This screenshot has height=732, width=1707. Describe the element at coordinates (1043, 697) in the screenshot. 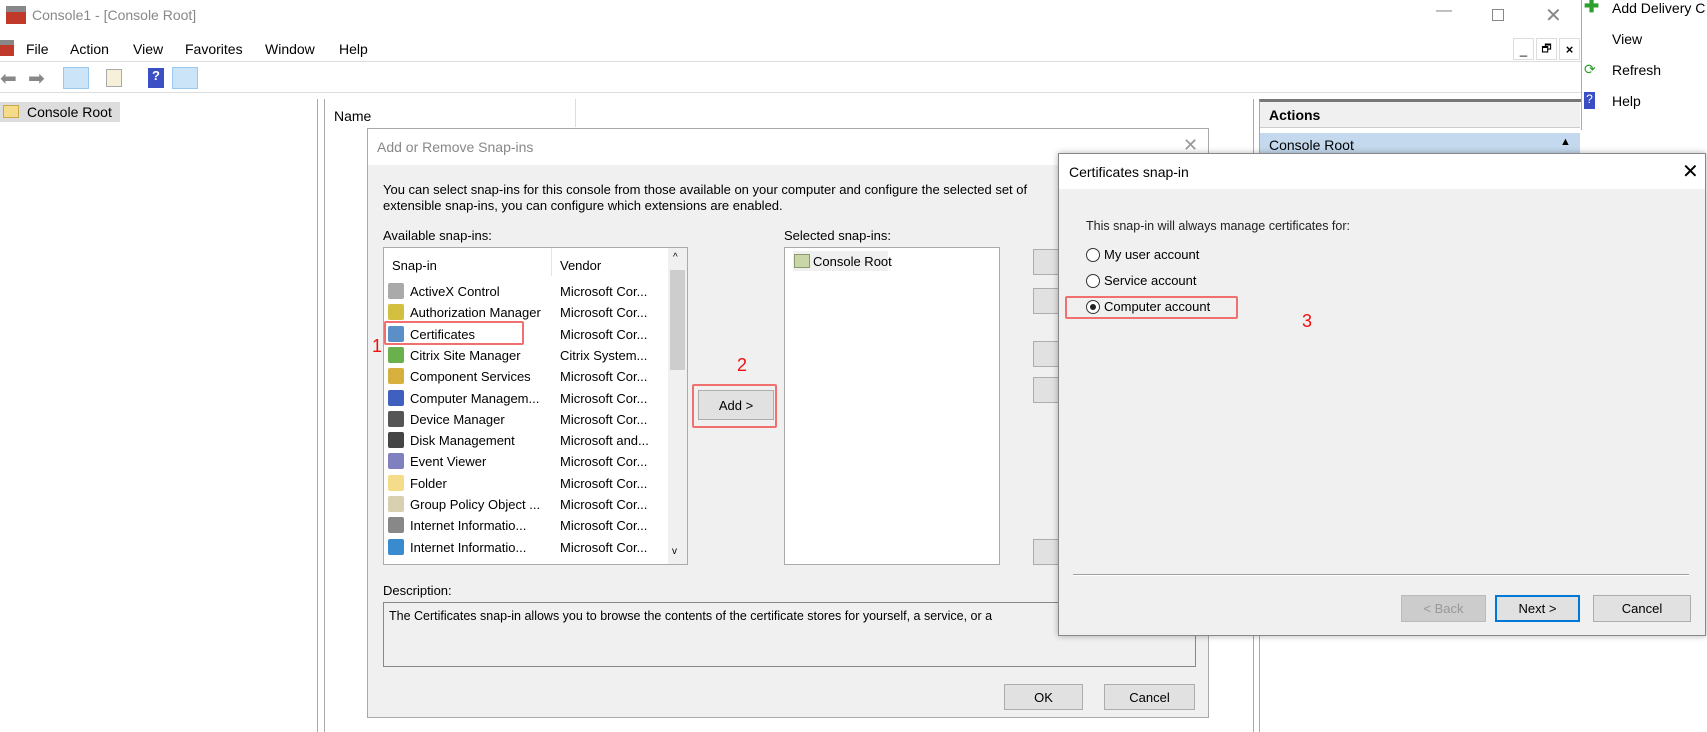

I see `ok-button: OK` at that location.